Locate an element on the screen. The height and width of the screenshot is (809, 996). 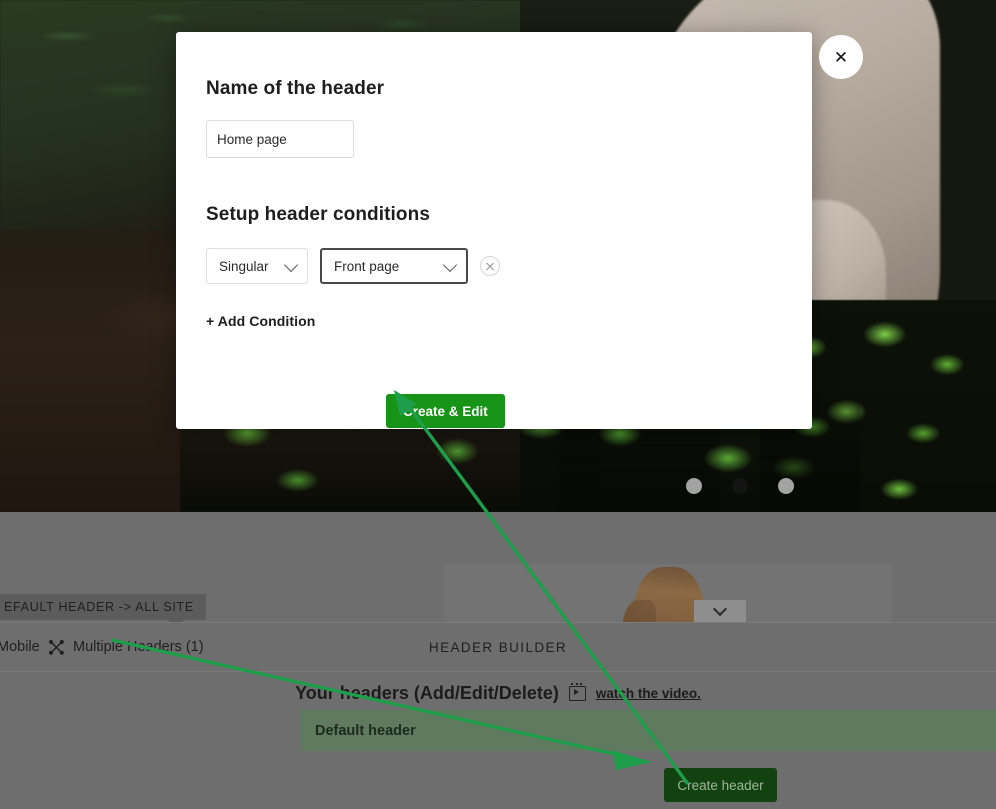
carousel-dots is located at coordinates (740, 486).